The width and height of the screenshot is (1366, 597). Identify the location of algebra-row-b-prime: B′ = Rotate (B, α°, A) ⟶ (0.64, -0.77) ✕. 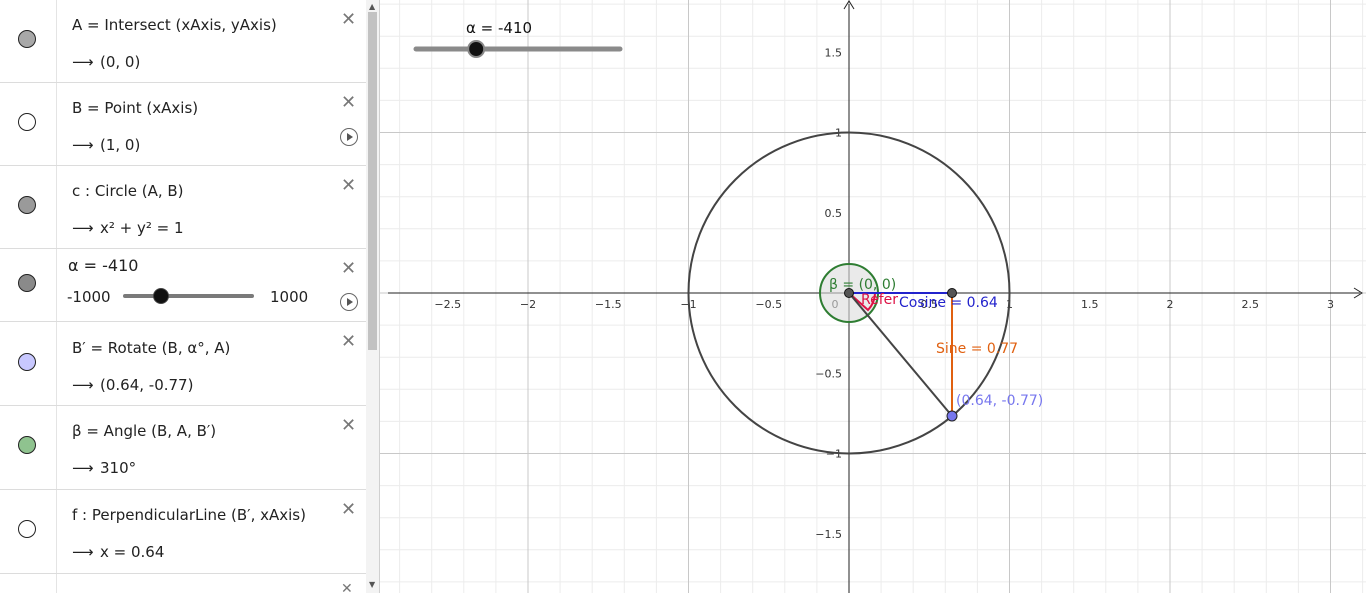
(183, 364).